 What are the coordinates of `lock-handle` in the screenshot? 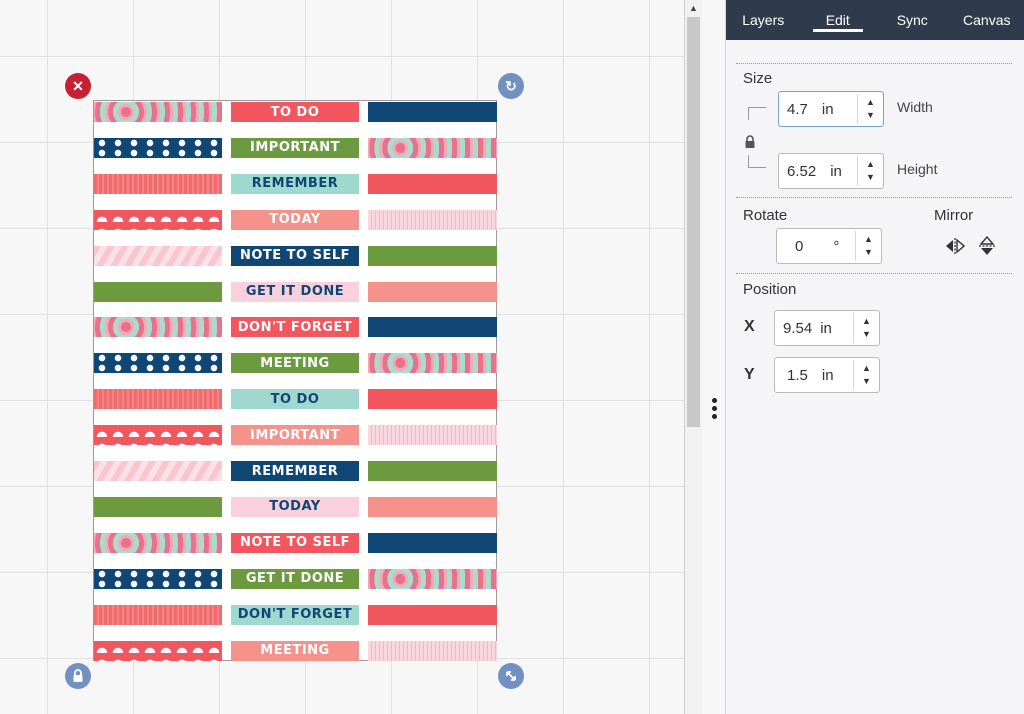 It's located at (78, 676).